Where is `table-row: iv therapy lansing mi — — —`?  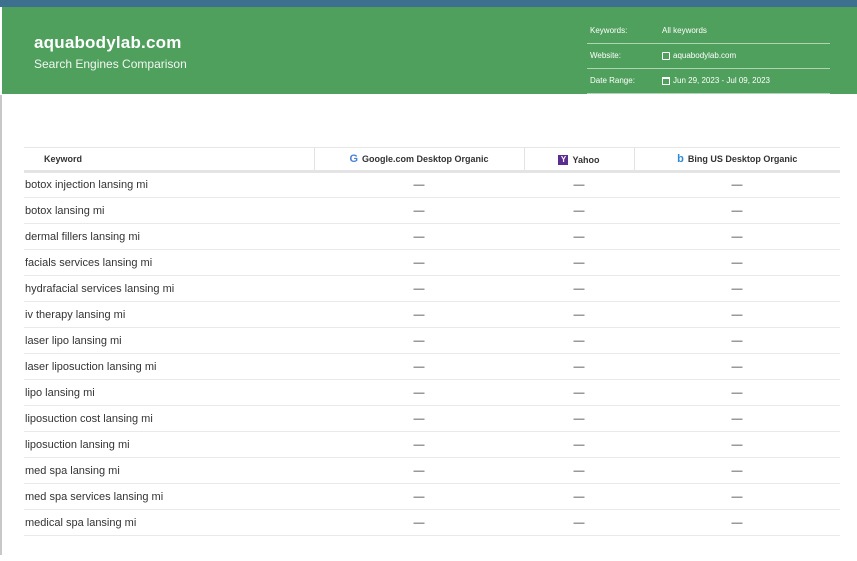
table-row: iv therapy lansing mi — — — is located at coordinates (432, 314).